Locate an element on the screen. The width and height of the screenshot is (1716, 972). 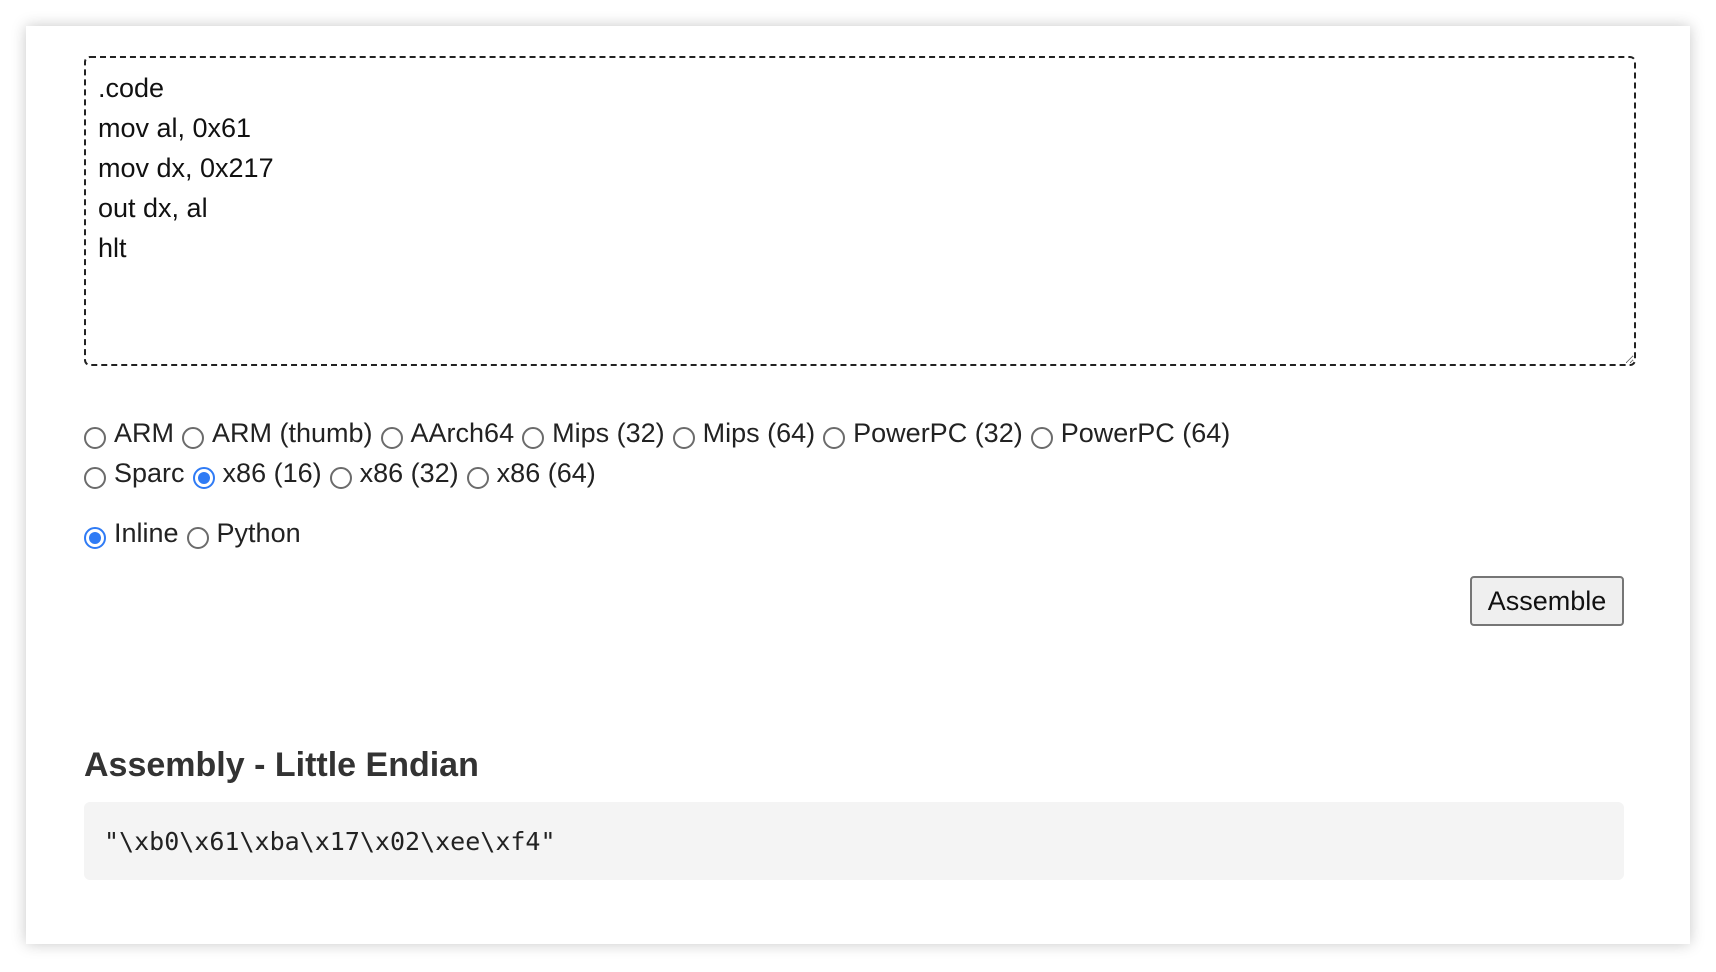
arch-option-label: Mips (64) is located at coordinates (759, 433).